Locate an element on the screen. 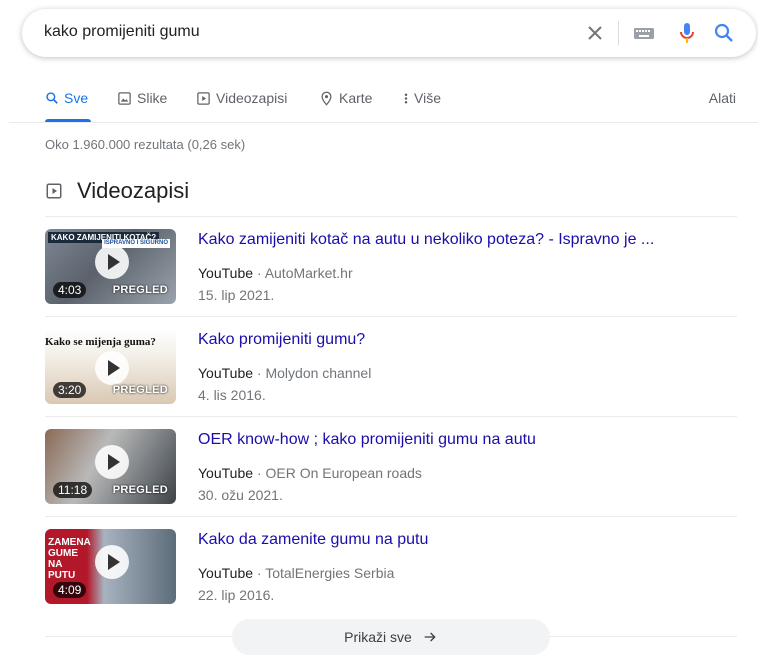 The height and width of the screenshot is (655, 758). video-channel: AutoMarket.hr is located at coordinates (308, 273).